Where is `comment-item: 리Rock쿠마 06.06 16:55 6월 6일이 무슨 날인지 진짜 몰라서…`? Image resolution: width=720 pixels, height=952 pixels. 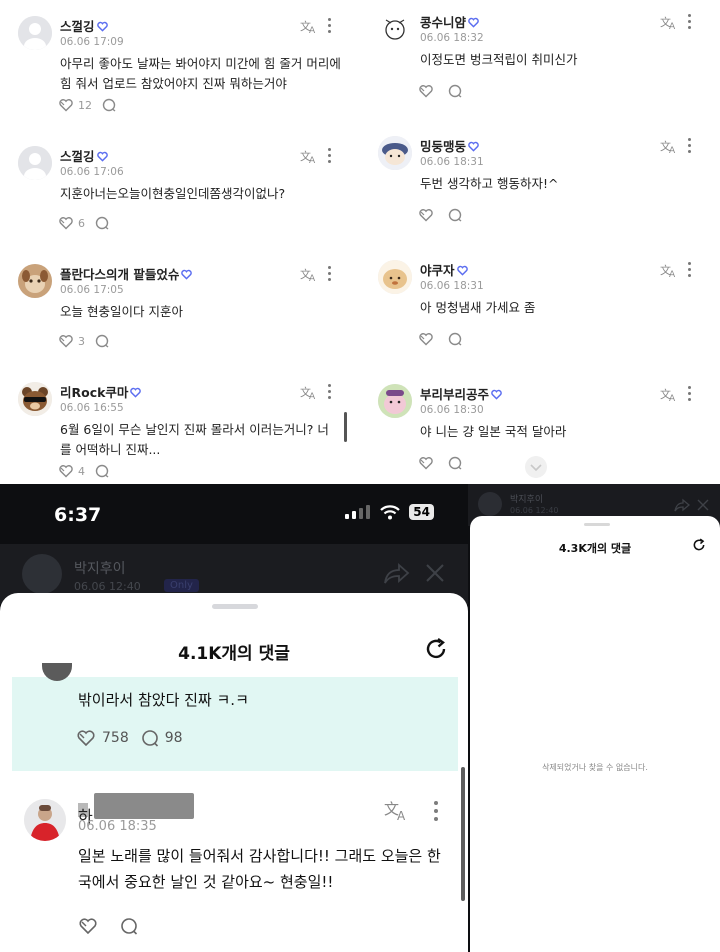 comment-item: 리Rock쿠마 06.06 16:55 6월 6일이 무슨 날인지 진짜 몰라서… is located at coordinates (180, 433).